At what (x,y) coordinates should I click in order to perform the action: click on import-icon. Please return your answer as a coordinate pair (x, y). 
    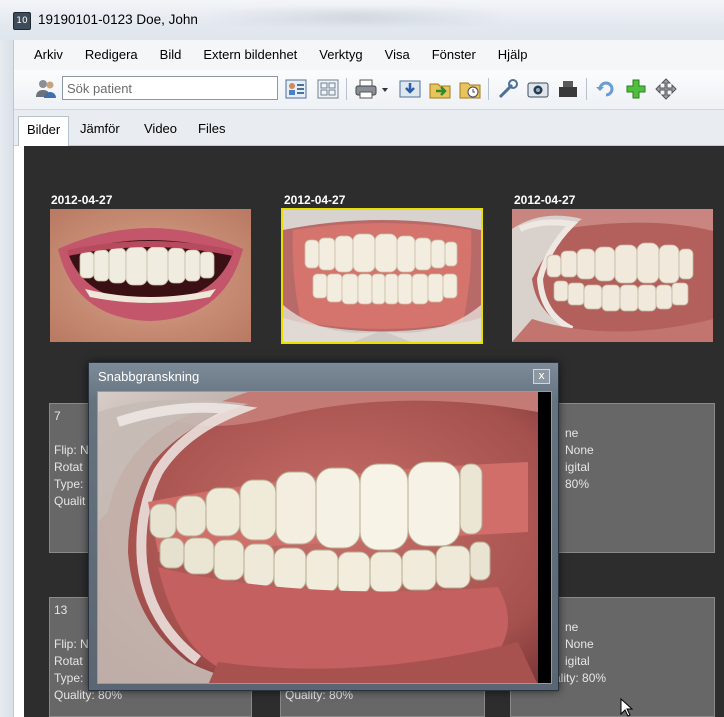
    Looking at the image, I should click on (410, 89).